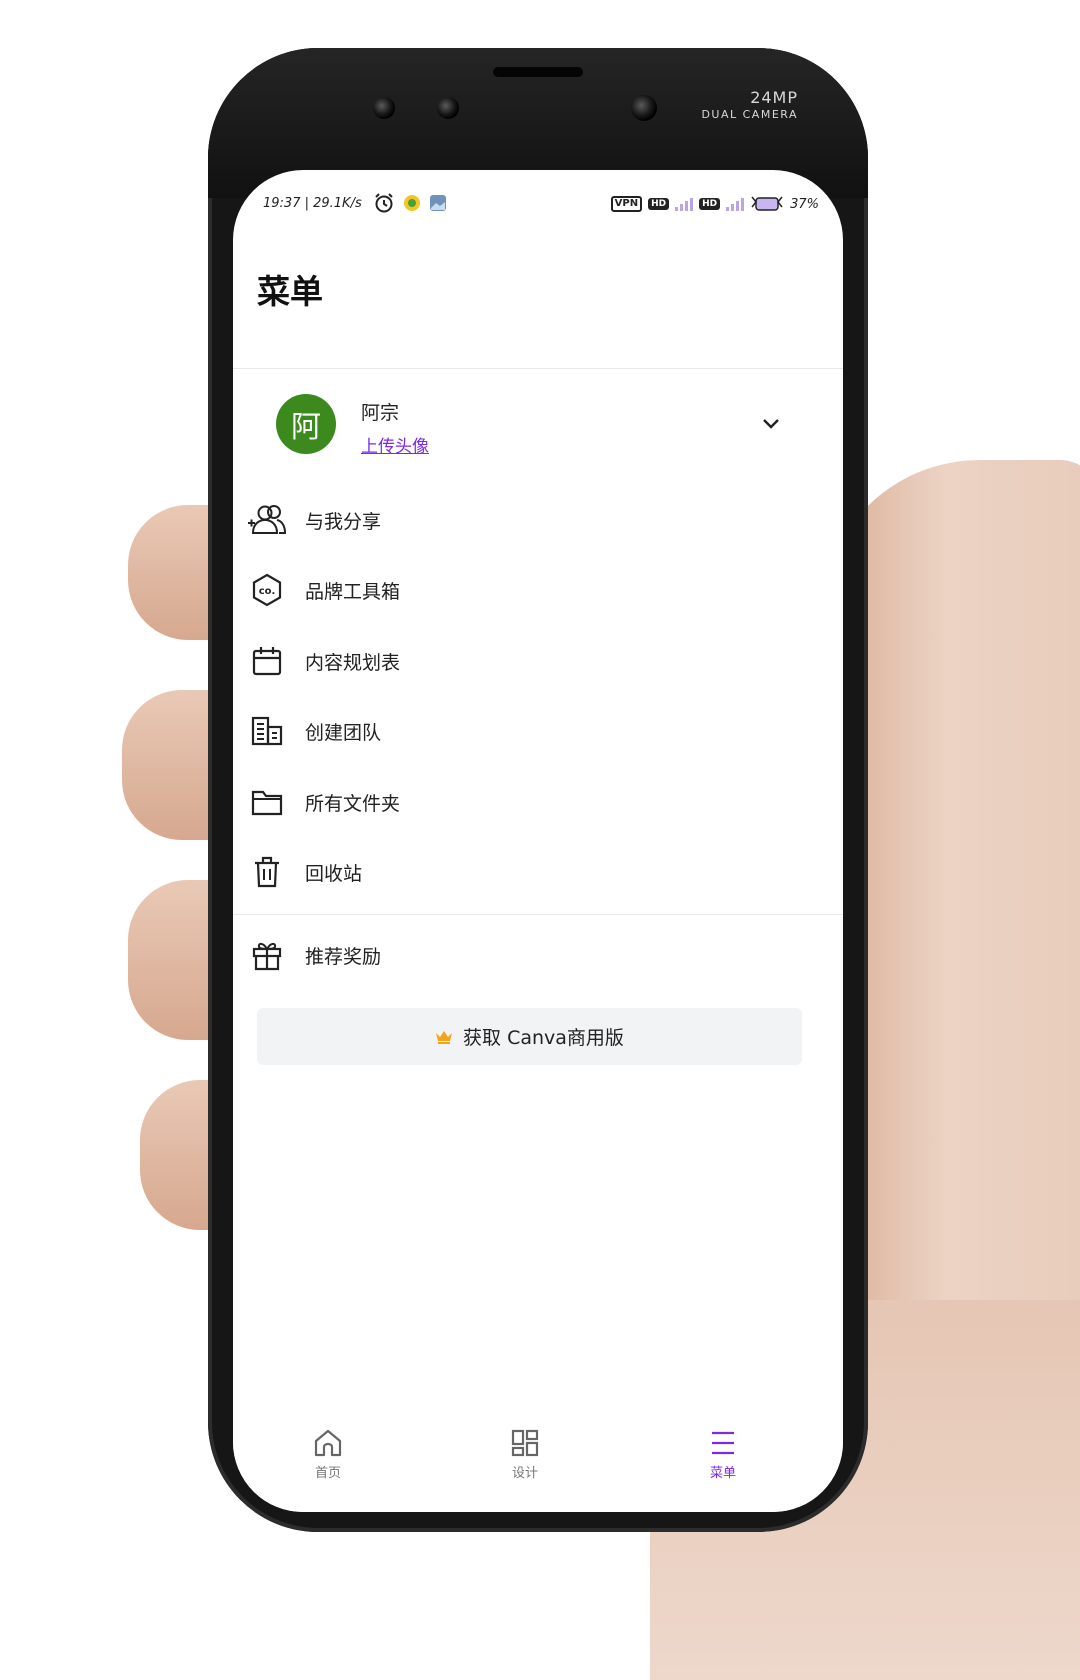 The width and height of the screenshot is (1080, 1680). What do you see at coordinates (312, 203) in the screenshot?
I see `status-time: 19:37 | 29.1K/s` at bounding box center [312, 203].